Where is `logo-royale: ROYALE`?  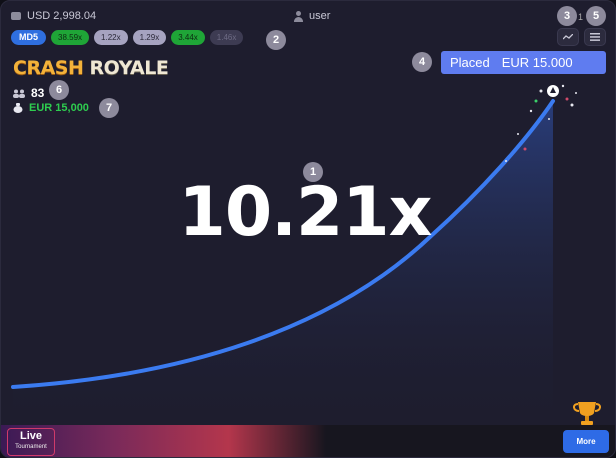
logo-royale: ROYALE is located at coordinates (129, 68).